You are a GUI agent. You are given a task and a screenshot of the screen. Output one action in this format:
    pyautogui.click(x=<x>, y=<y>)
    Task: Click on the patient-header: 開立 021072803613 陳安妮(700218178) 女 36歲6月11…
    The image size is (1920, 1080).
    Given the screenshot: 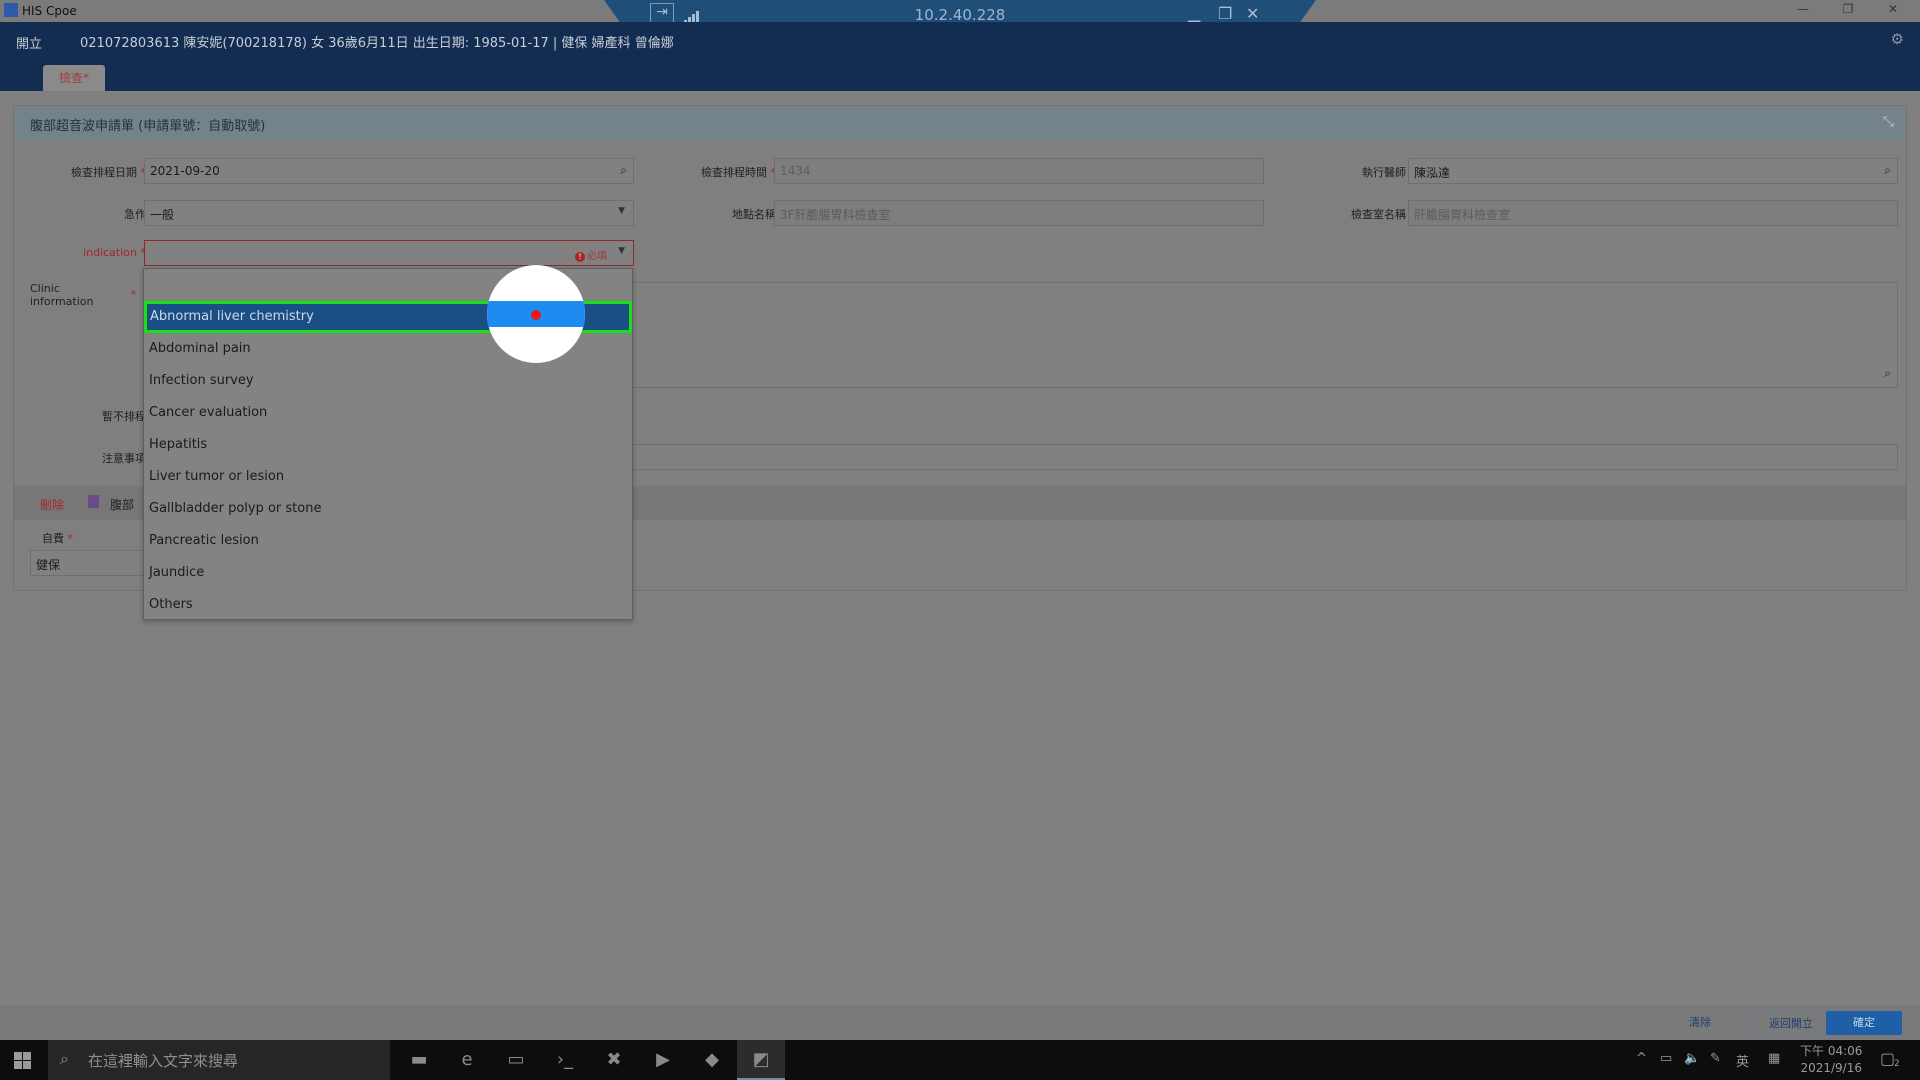 What is the action you would take?
    pyautogui.click(x=960, y=56)
    